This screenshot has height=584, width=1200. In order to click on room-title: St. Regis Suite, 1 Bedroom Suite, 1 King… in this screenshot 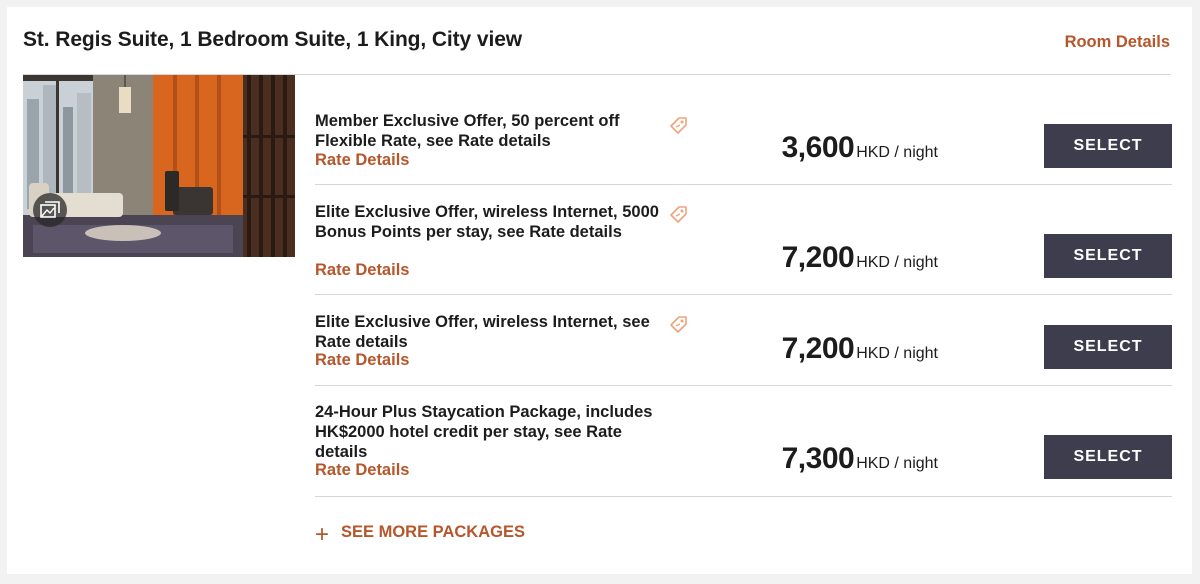, I will do `click(273, 39)`.